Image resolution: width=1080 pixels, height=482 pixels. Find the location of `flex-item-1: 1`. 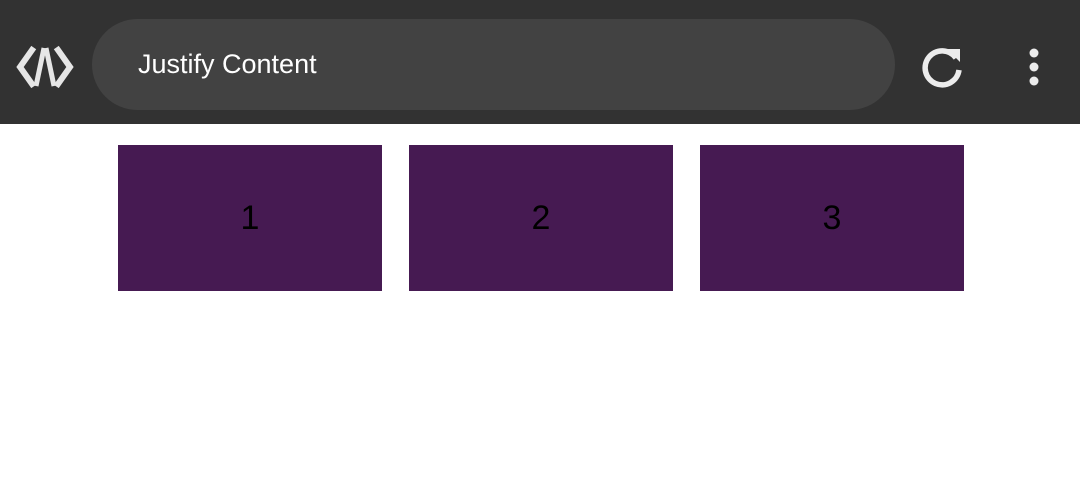

flex-item-1: 1 is located at coordinates (250, 218).